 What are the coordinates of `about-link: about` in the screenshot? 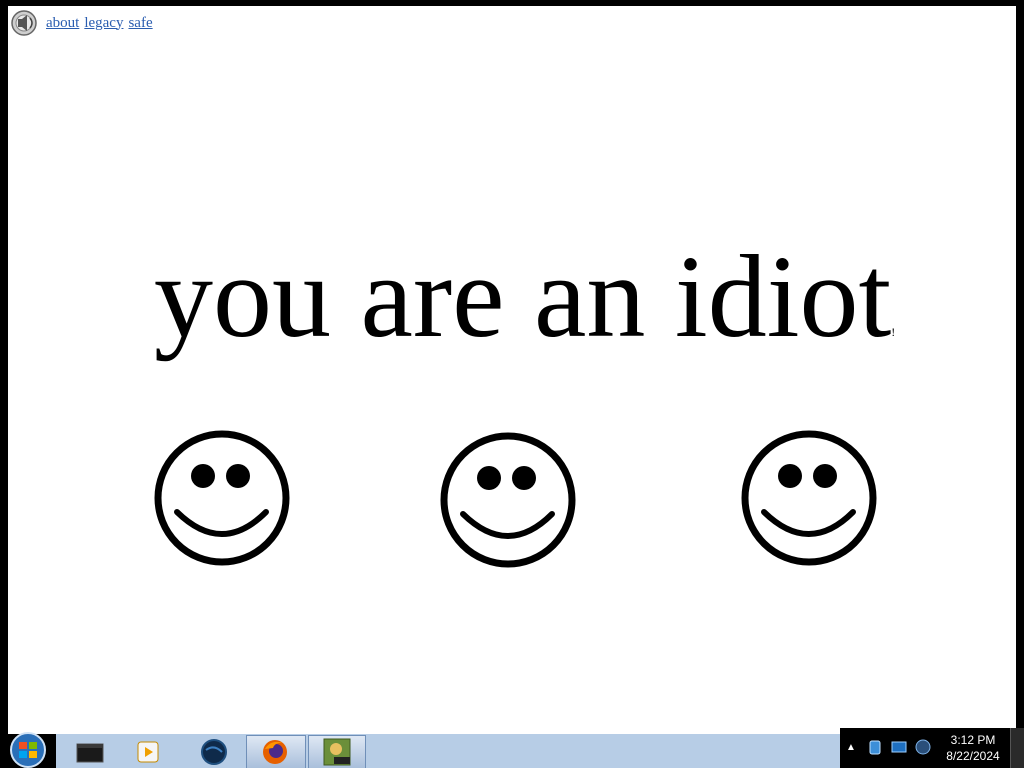 It's located at (62, 23).